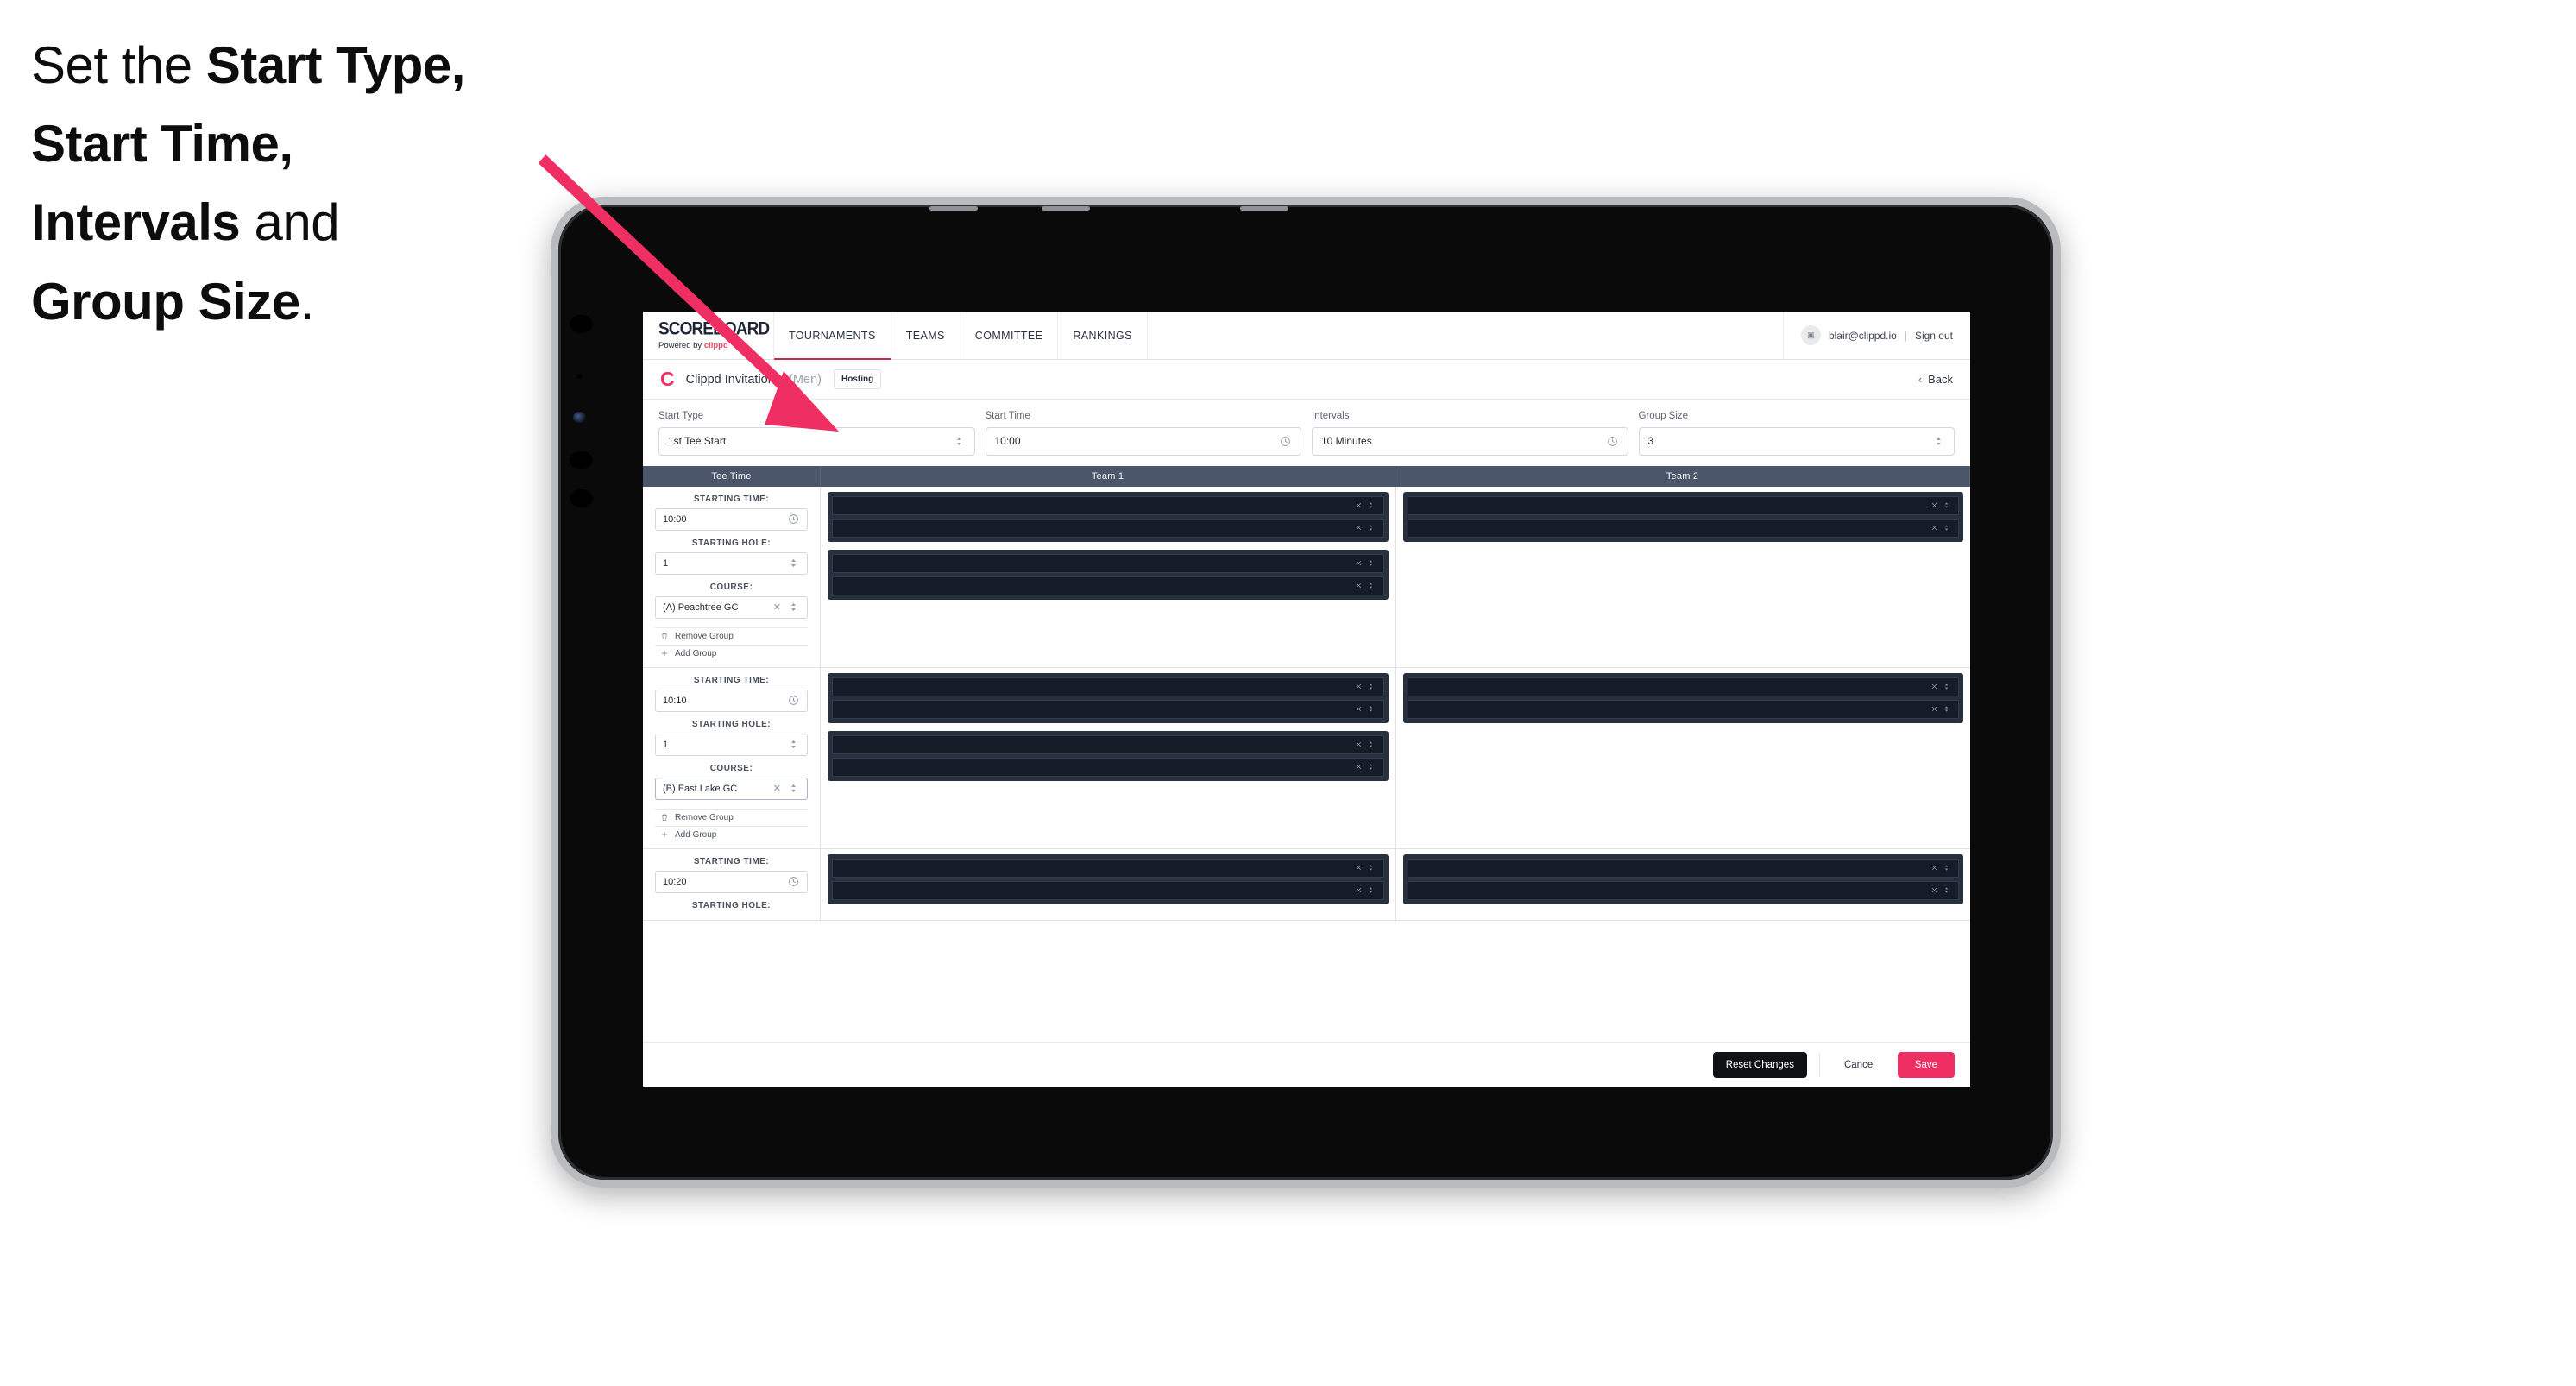 This screenshot has height=1386, width=2576. What do you see at coordinates (1470, 441) in the screenshot?
I see `intervals-input: 10 Minutes` at bounding box center [1470, 441].